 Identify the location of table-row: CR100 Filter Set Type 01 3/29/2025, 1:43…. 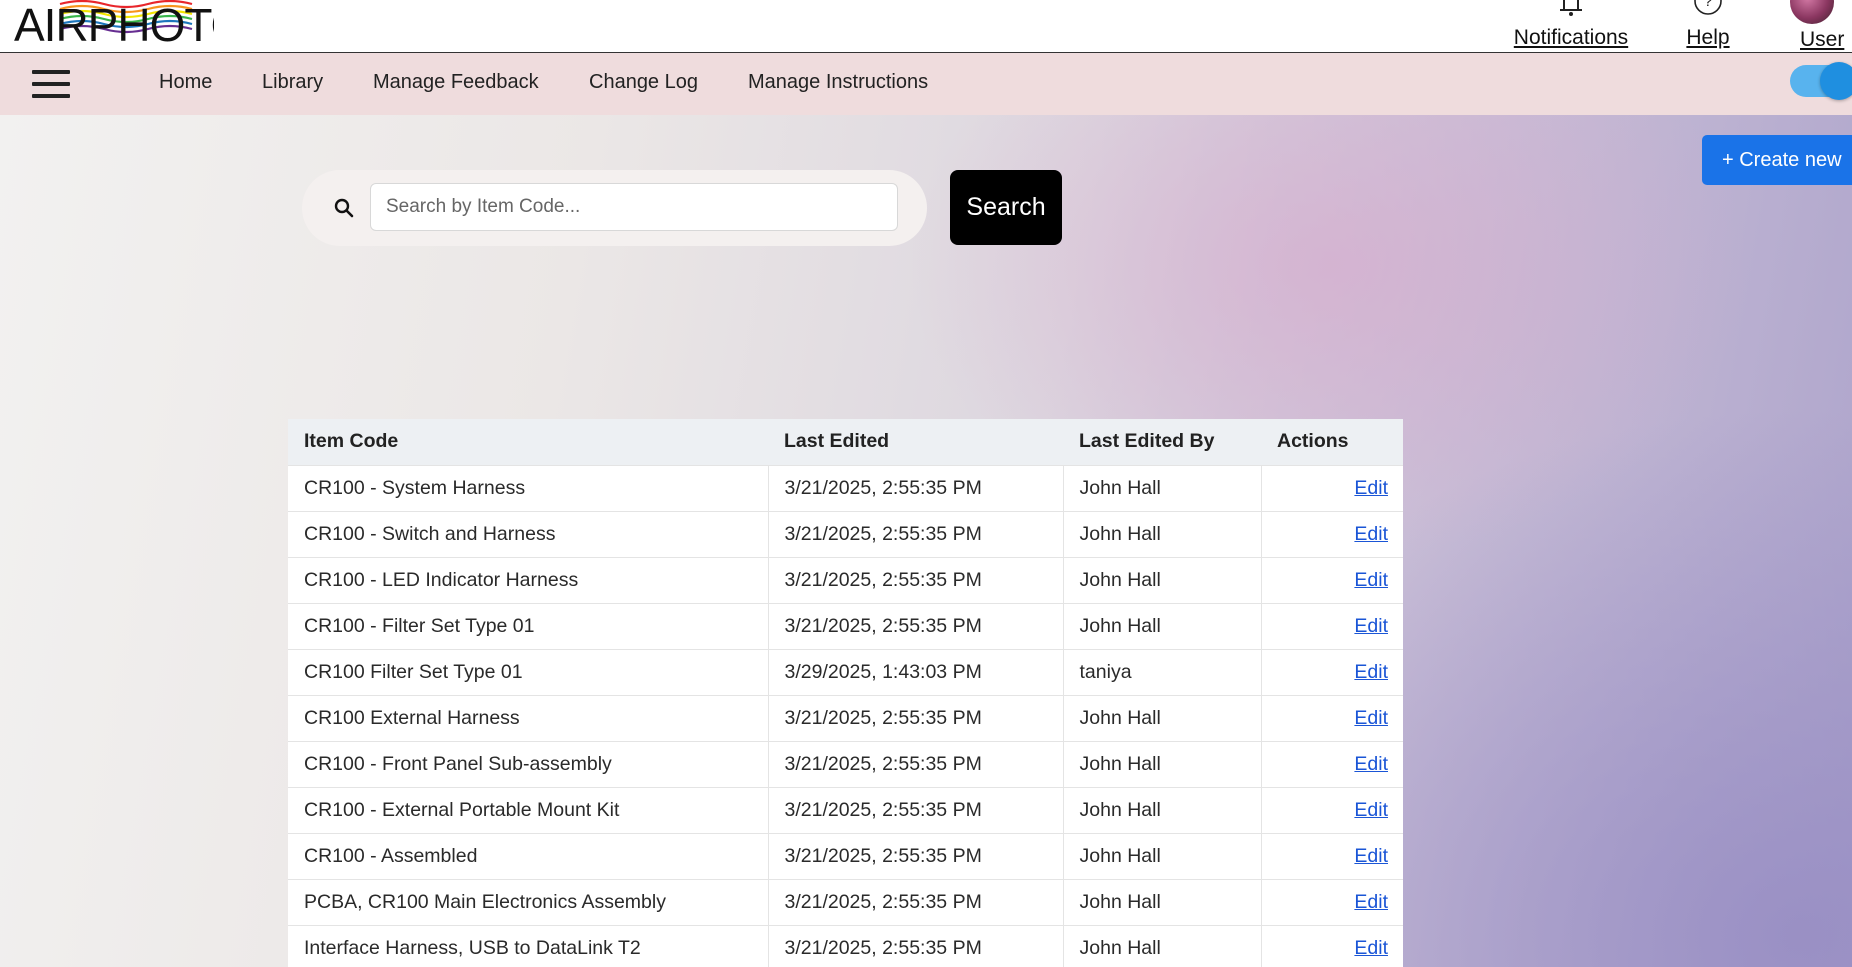
(845, 671).